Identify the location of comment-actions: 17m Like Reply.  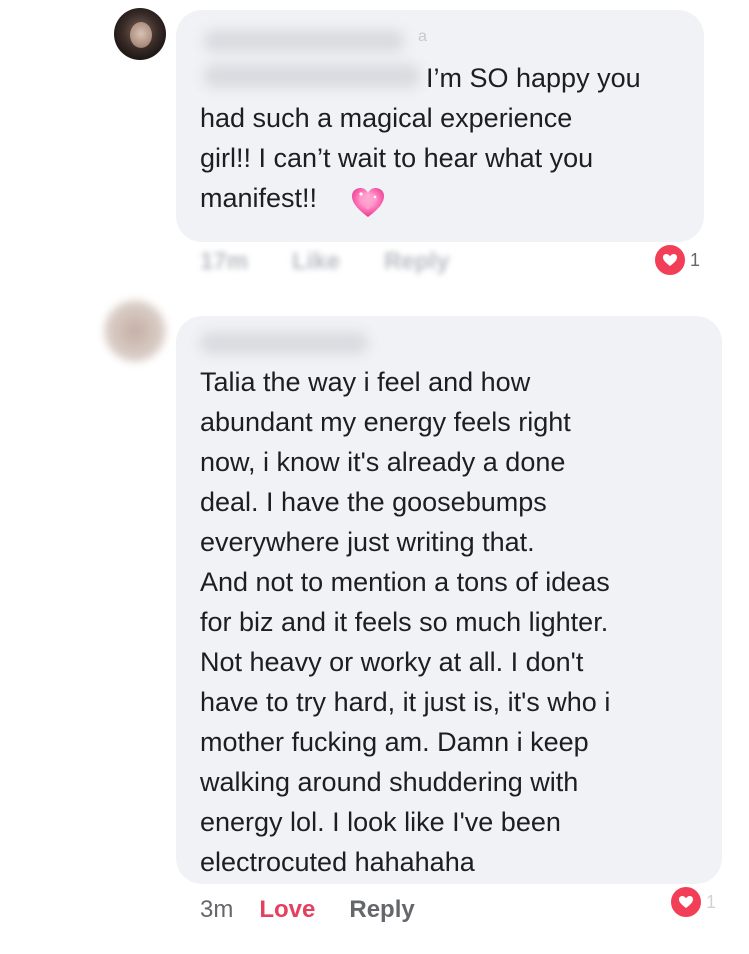
(346, 262).